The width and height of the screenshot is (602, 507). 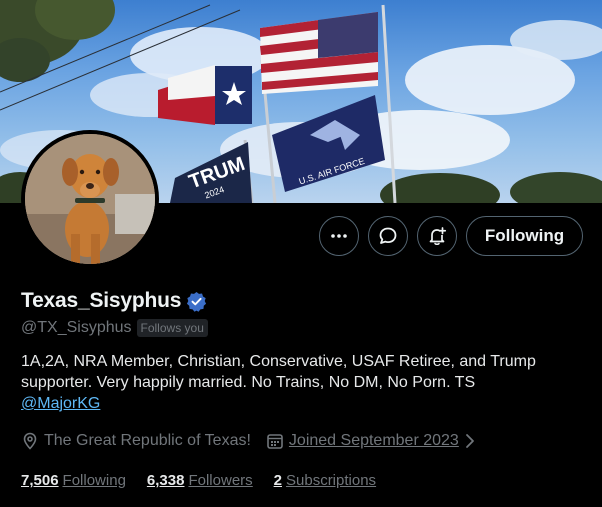 I want to click on message-bubble-icon, so click(x=388, y=235).